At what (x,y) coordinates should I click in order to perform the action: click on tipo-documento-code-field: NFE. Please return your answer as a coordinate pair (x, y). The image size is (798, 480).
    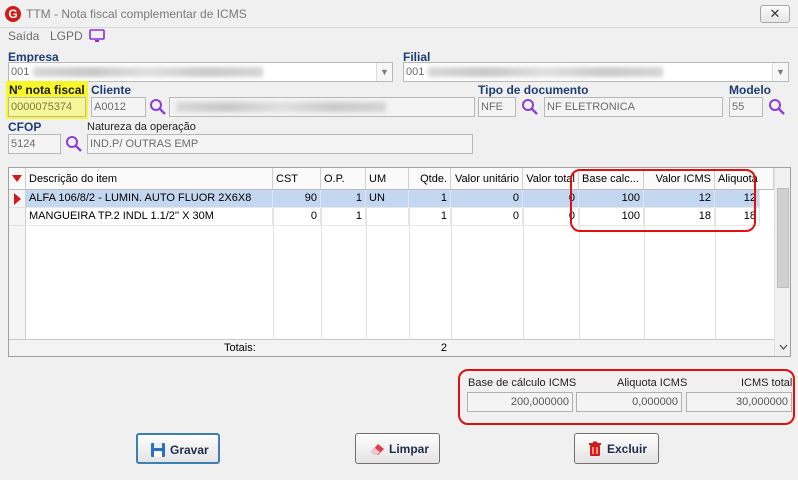
    Looking at the image, I should click on (497, 107).